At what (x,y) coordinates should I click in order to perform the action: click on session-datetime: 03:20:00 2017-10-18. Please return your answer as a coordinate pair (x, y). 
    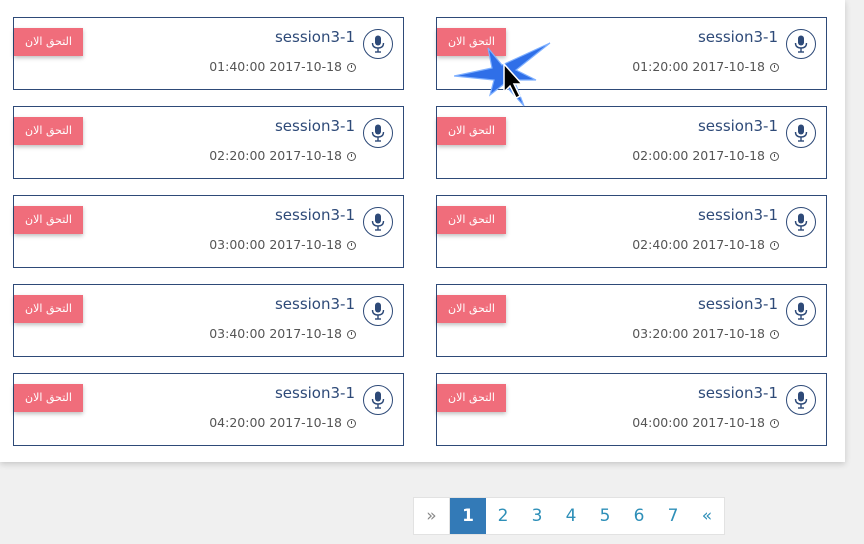
    Looking at the image, I should click on (705, 333).